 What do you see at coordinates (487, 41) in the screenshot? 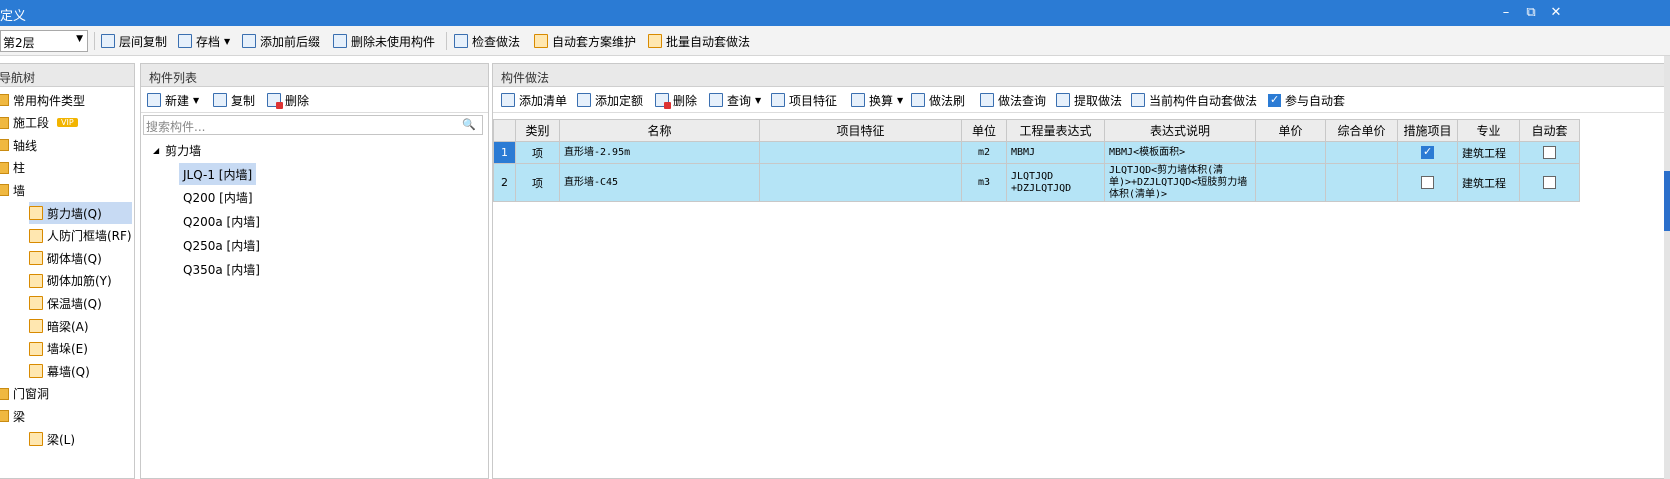
I see `check-method-button: 检查做法` at bounding box center [487, 41].